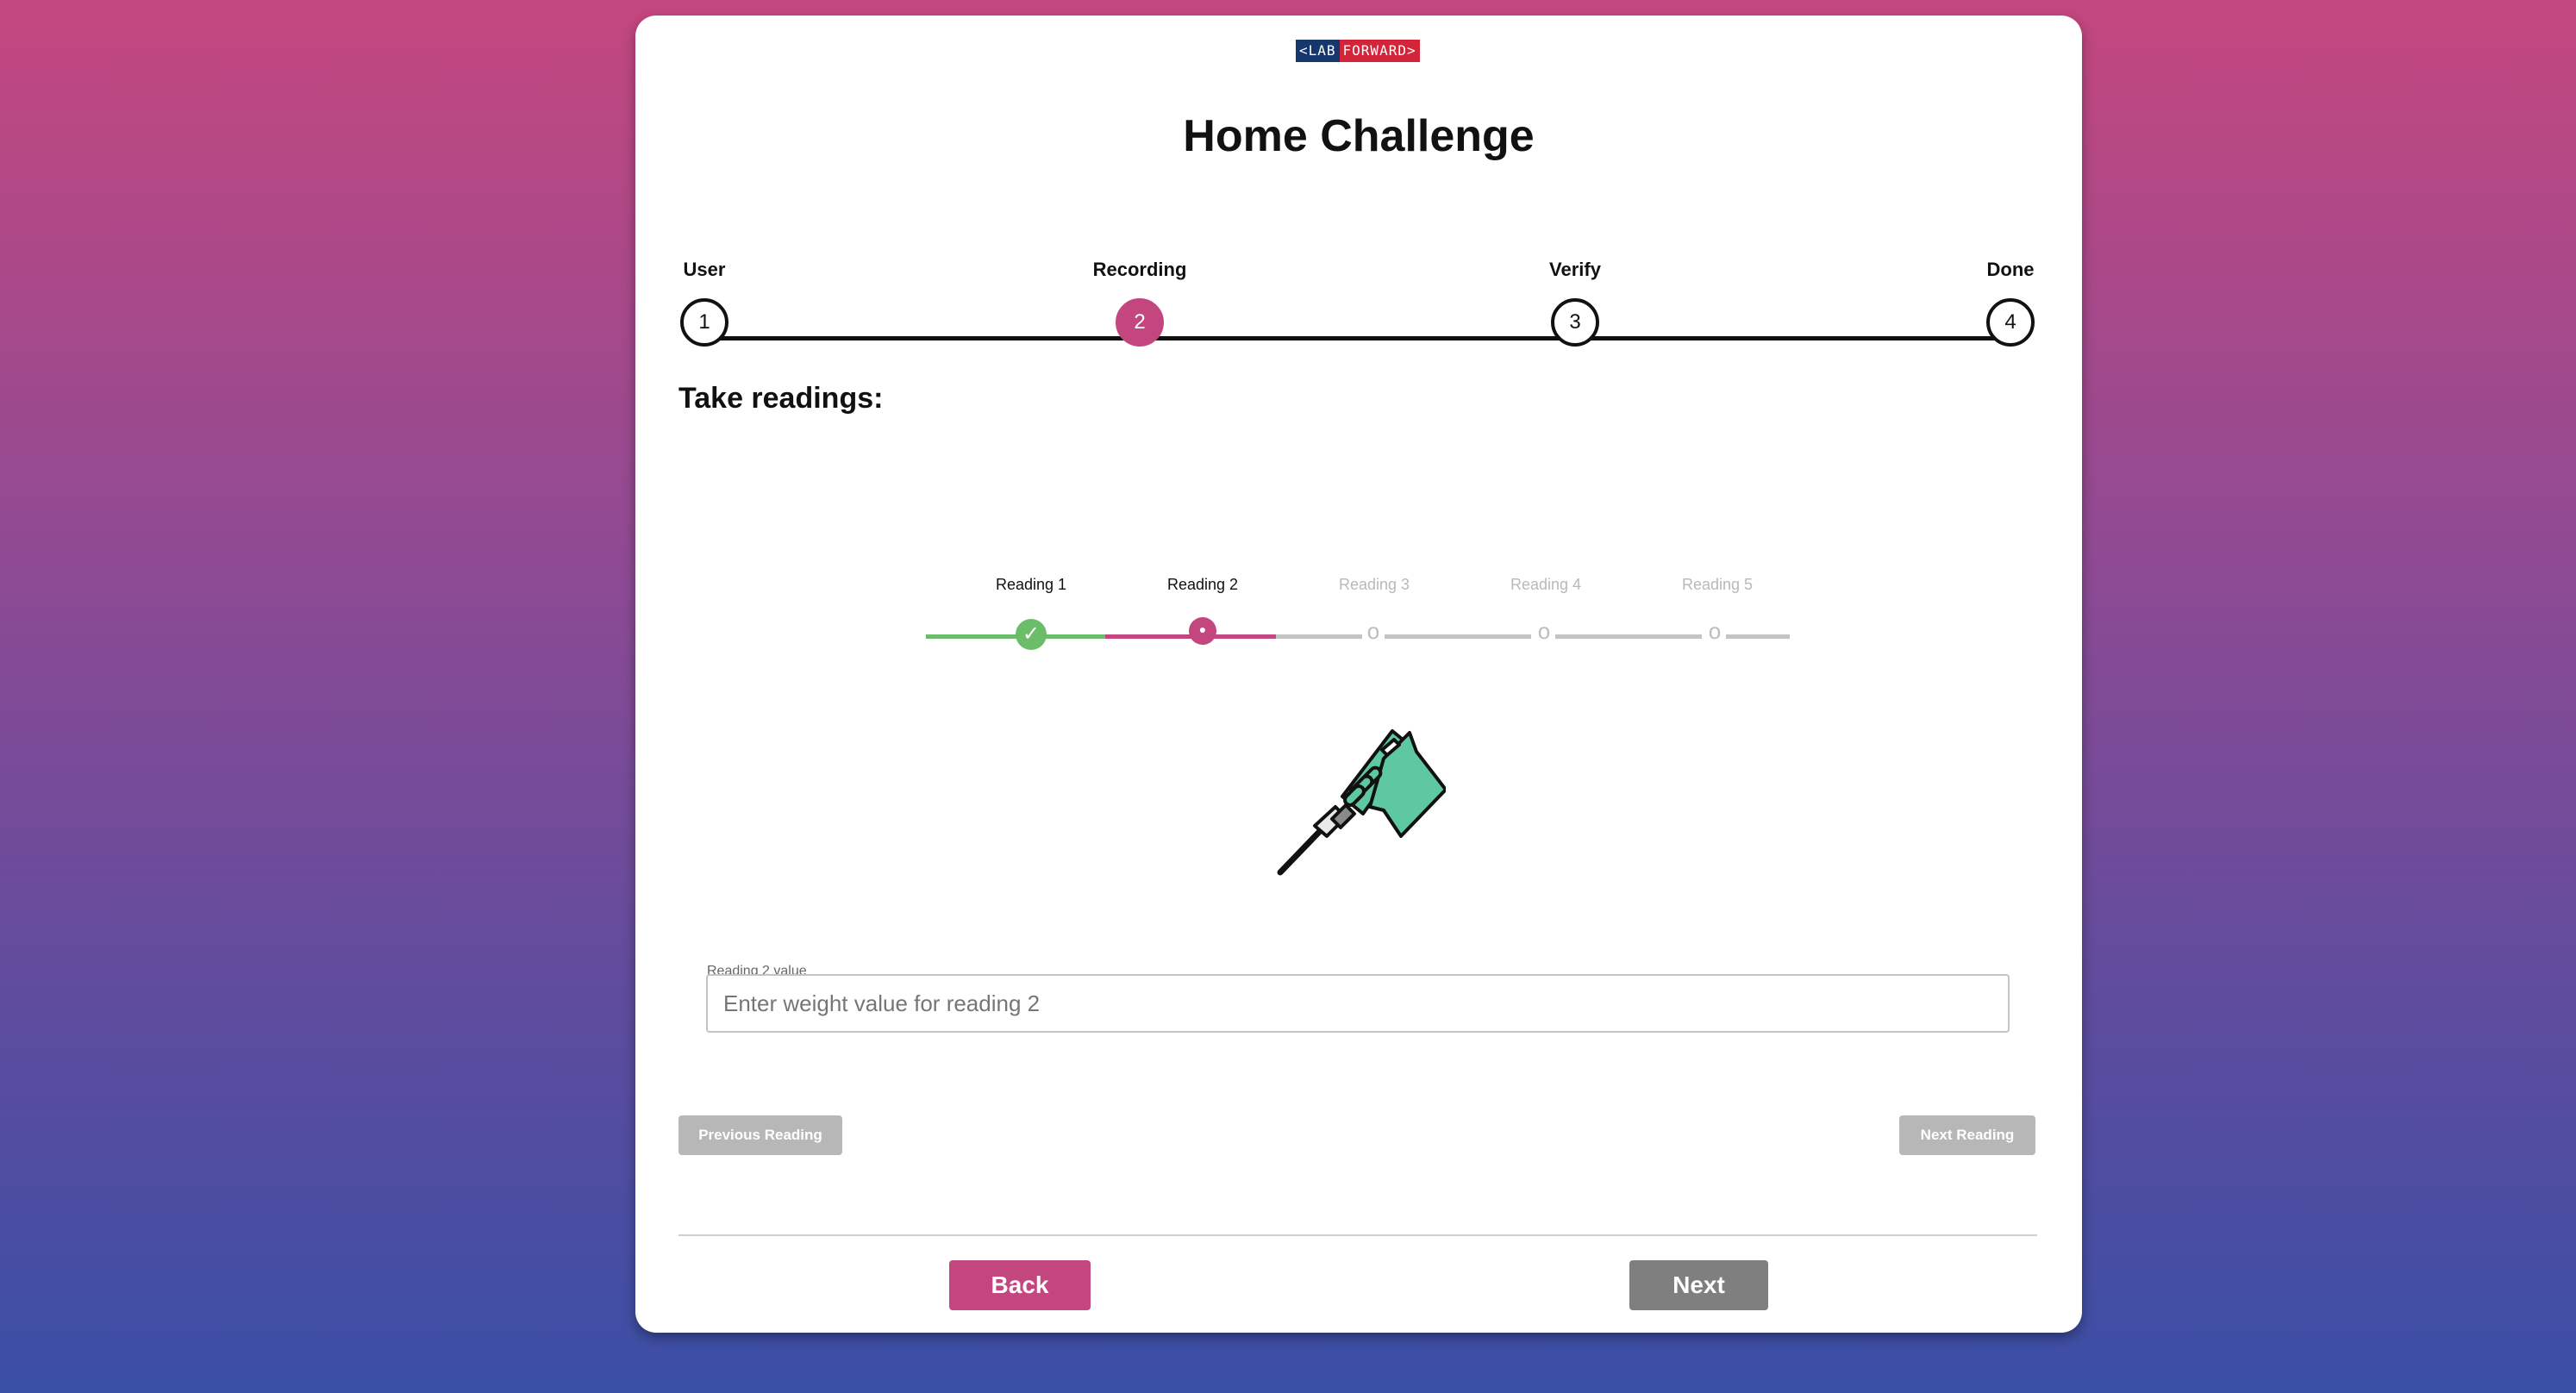 The image size is (2576, 1393). Describe the element at coordinates (1140, 323) in the screenshot. I see `step-number-badge: 2` at that location.